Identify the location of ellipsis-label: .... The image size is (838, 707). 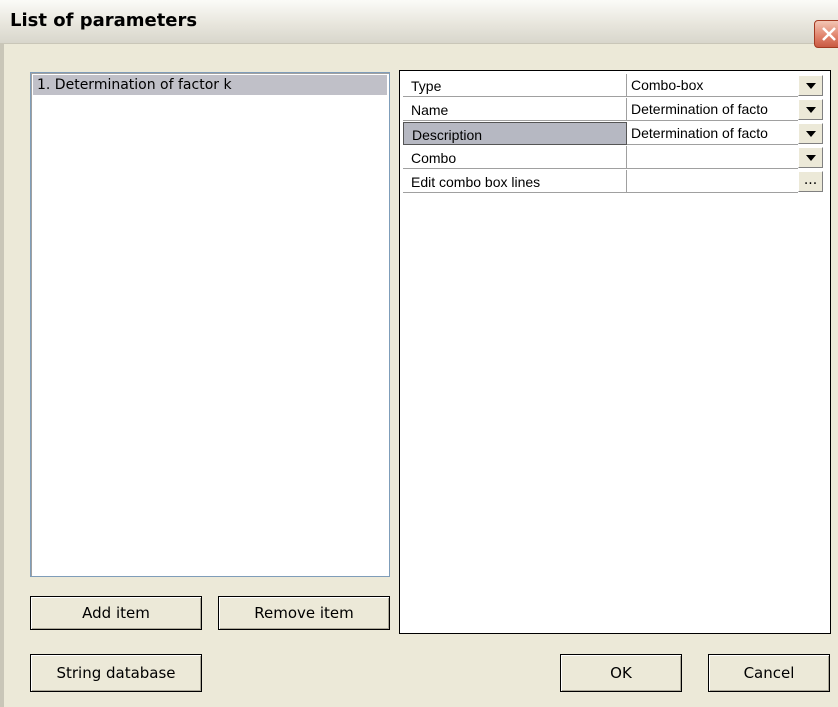
(810, 180).